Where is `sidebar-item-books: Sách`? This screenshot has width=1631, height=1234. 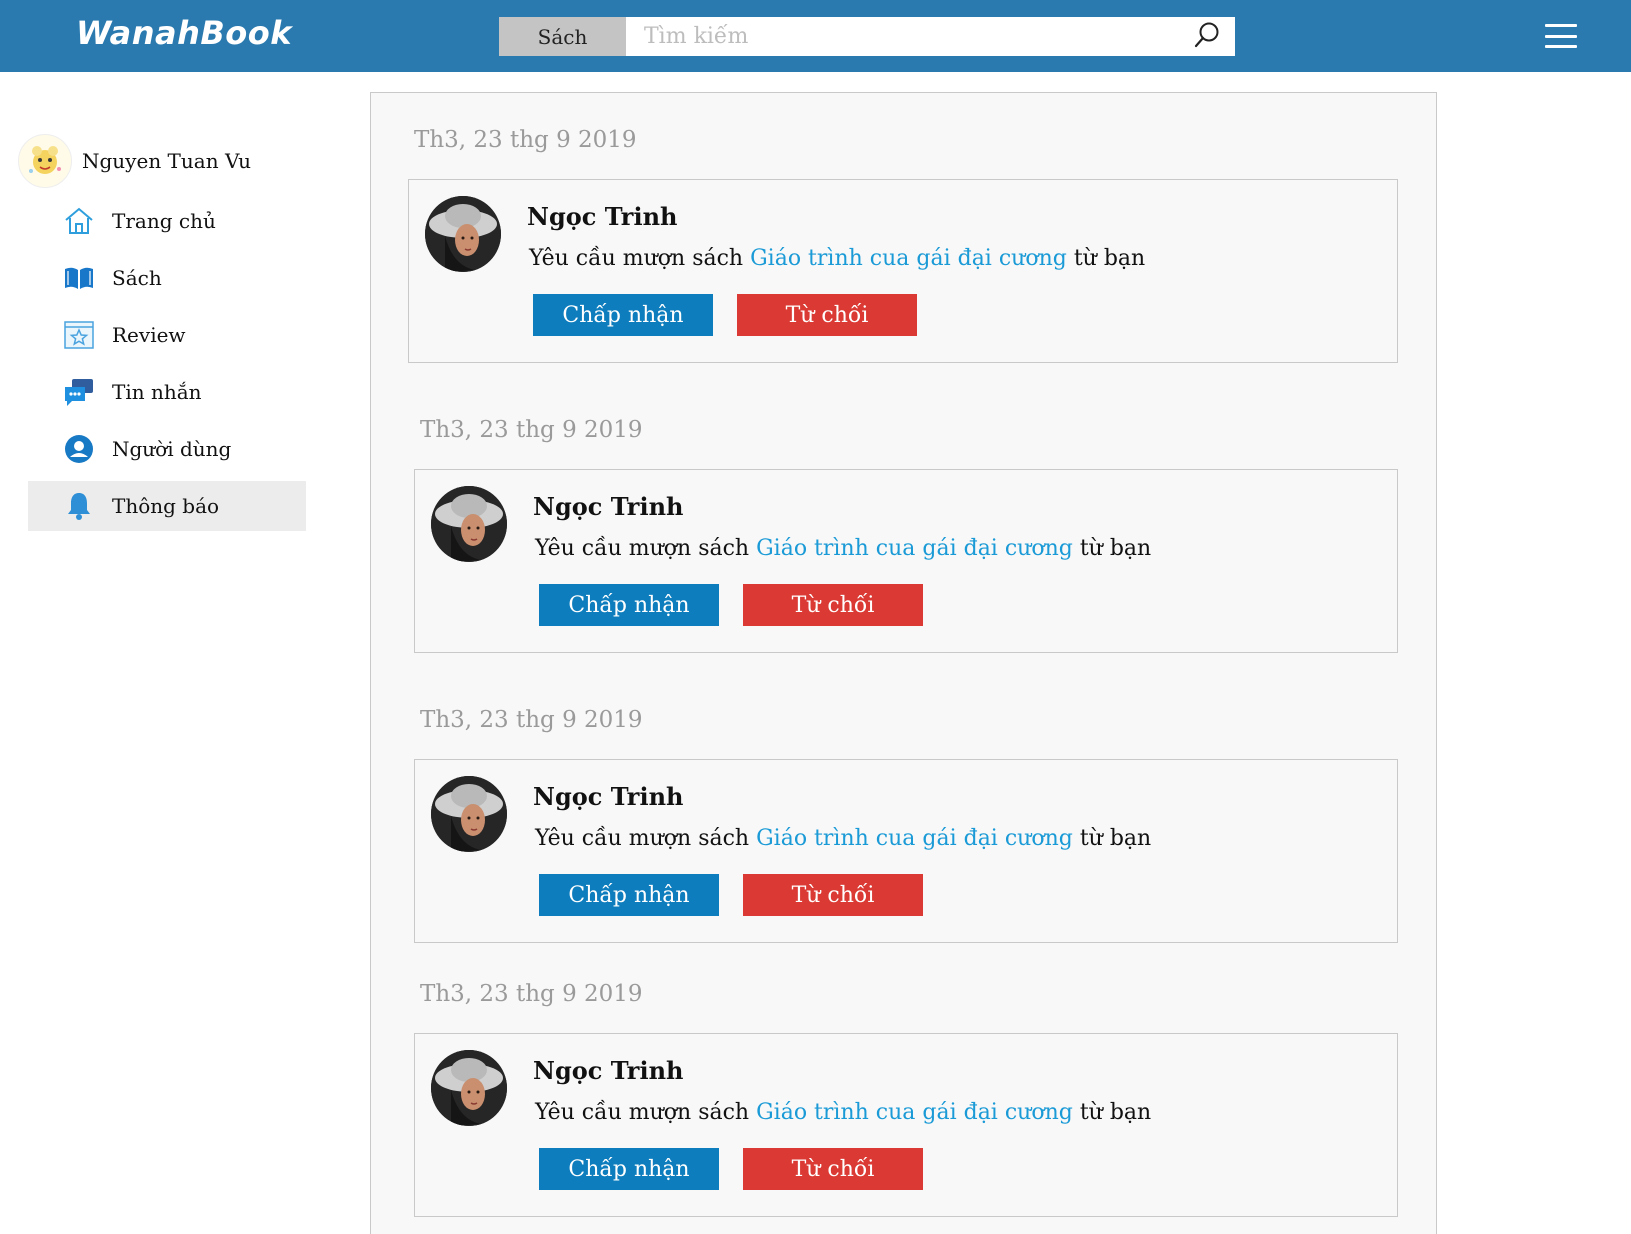
sidebar-item-books: Sách is located at coordinates (167, 278).